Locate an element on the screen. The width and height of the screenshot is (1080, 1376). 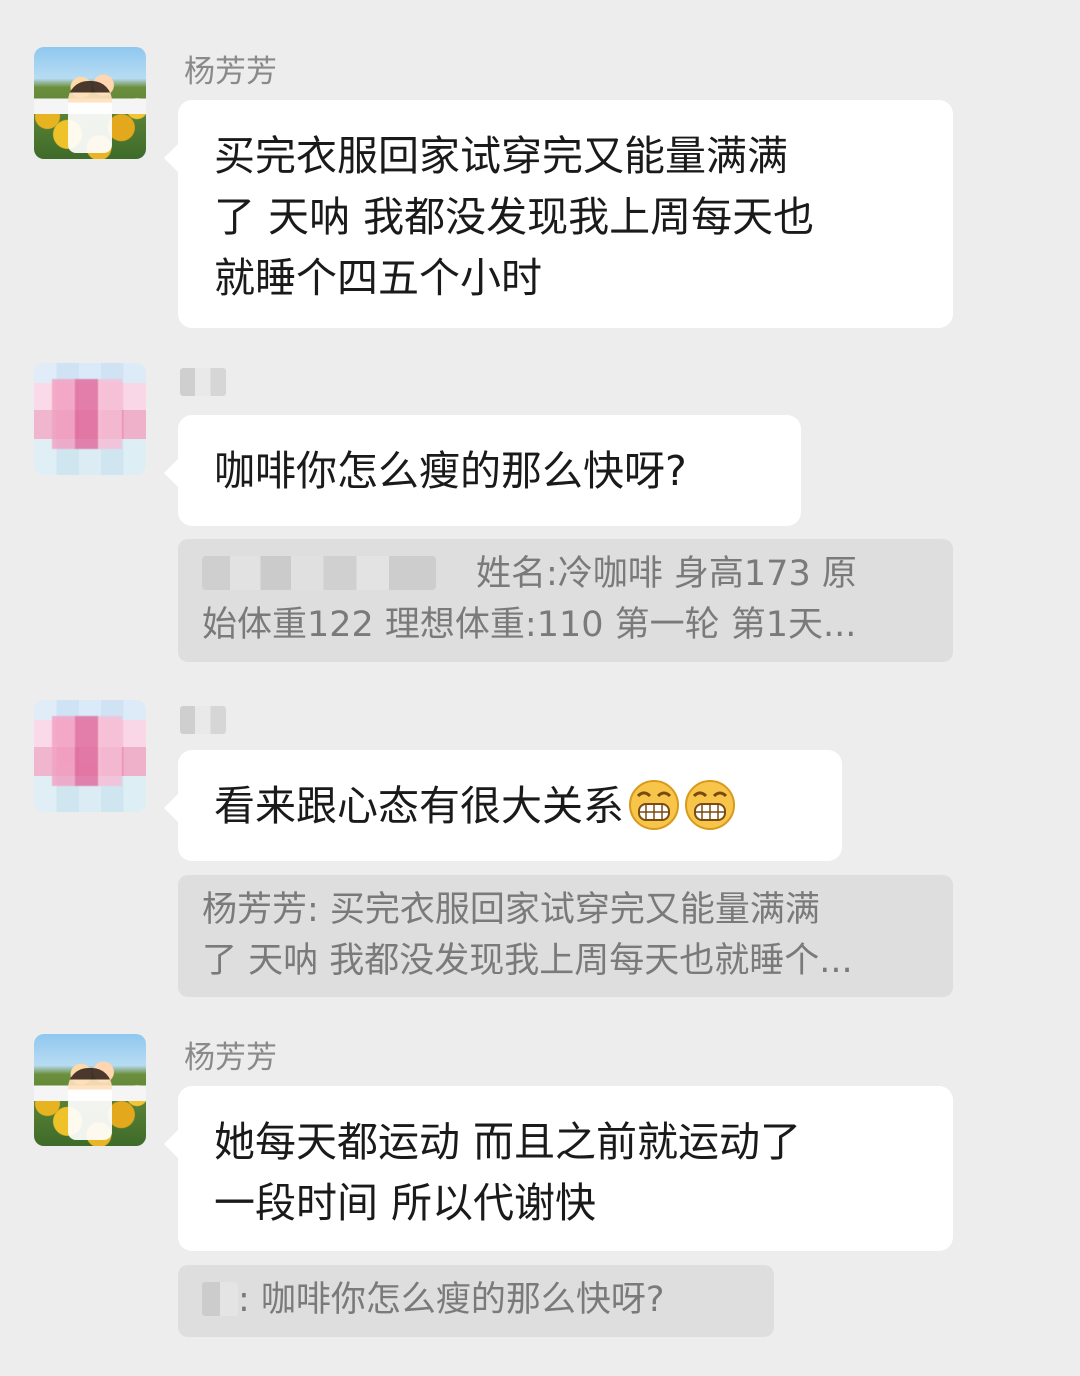
message-line: 了 天呐 我都没发现我上周每天也 is located at coordinates (514, 217).